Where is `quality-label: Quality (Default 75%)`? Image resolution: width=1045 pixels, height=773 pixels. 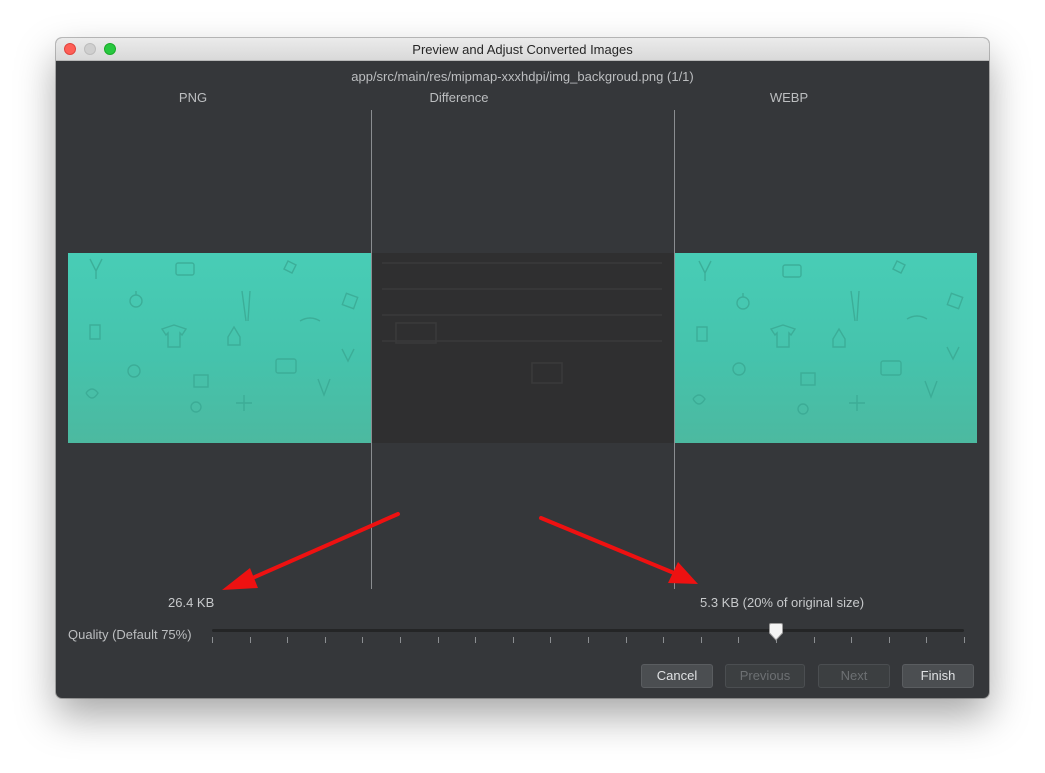
quality-label: Quality (Default 75%) is located at coordinates (130, 634).